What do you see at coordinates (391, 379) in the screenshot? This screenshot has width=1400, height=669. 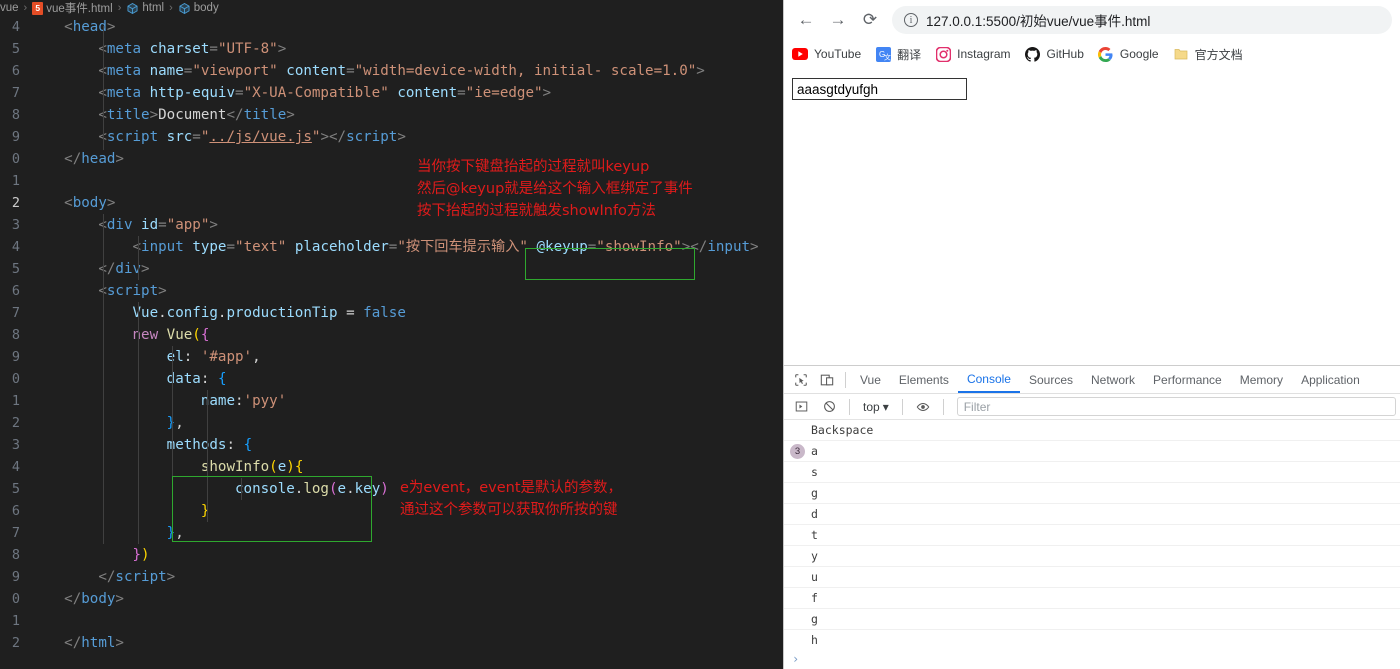 I see `code-line: 0 data: {` at bounding box center [391, 379].